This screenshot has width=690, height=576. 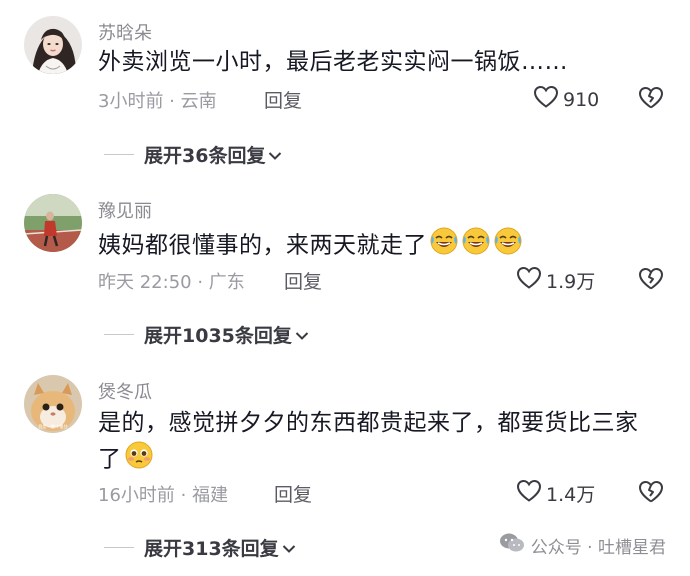 I want to click on like-count: 910, so click(x=581, y=99).